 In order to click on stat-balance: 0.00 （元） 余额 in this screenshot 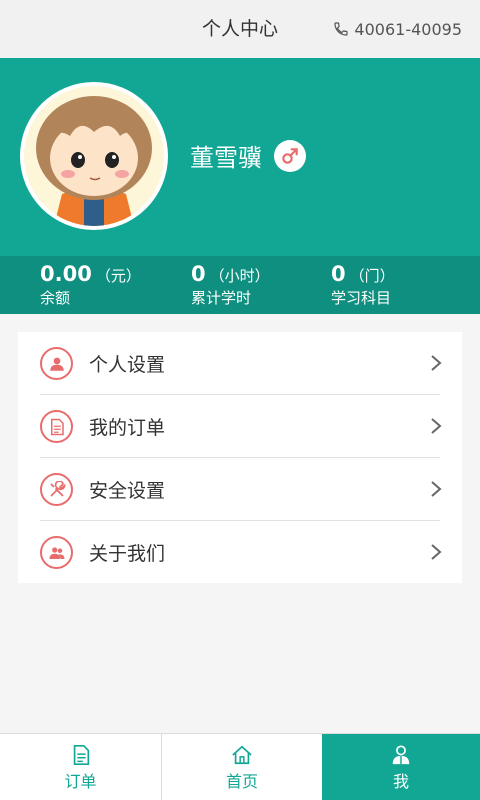, I will do `click(90, 285)`.